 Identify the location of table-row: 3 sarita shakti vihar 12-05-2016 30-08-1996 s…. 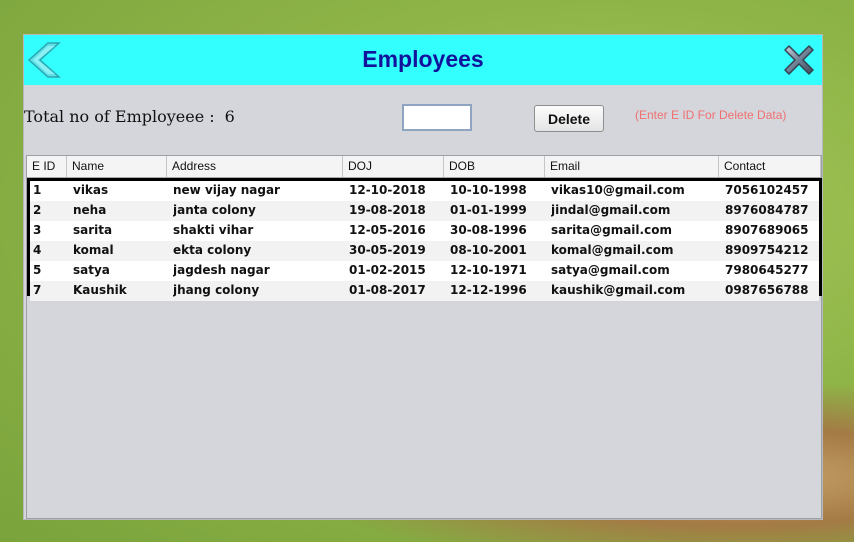
(424, 231).